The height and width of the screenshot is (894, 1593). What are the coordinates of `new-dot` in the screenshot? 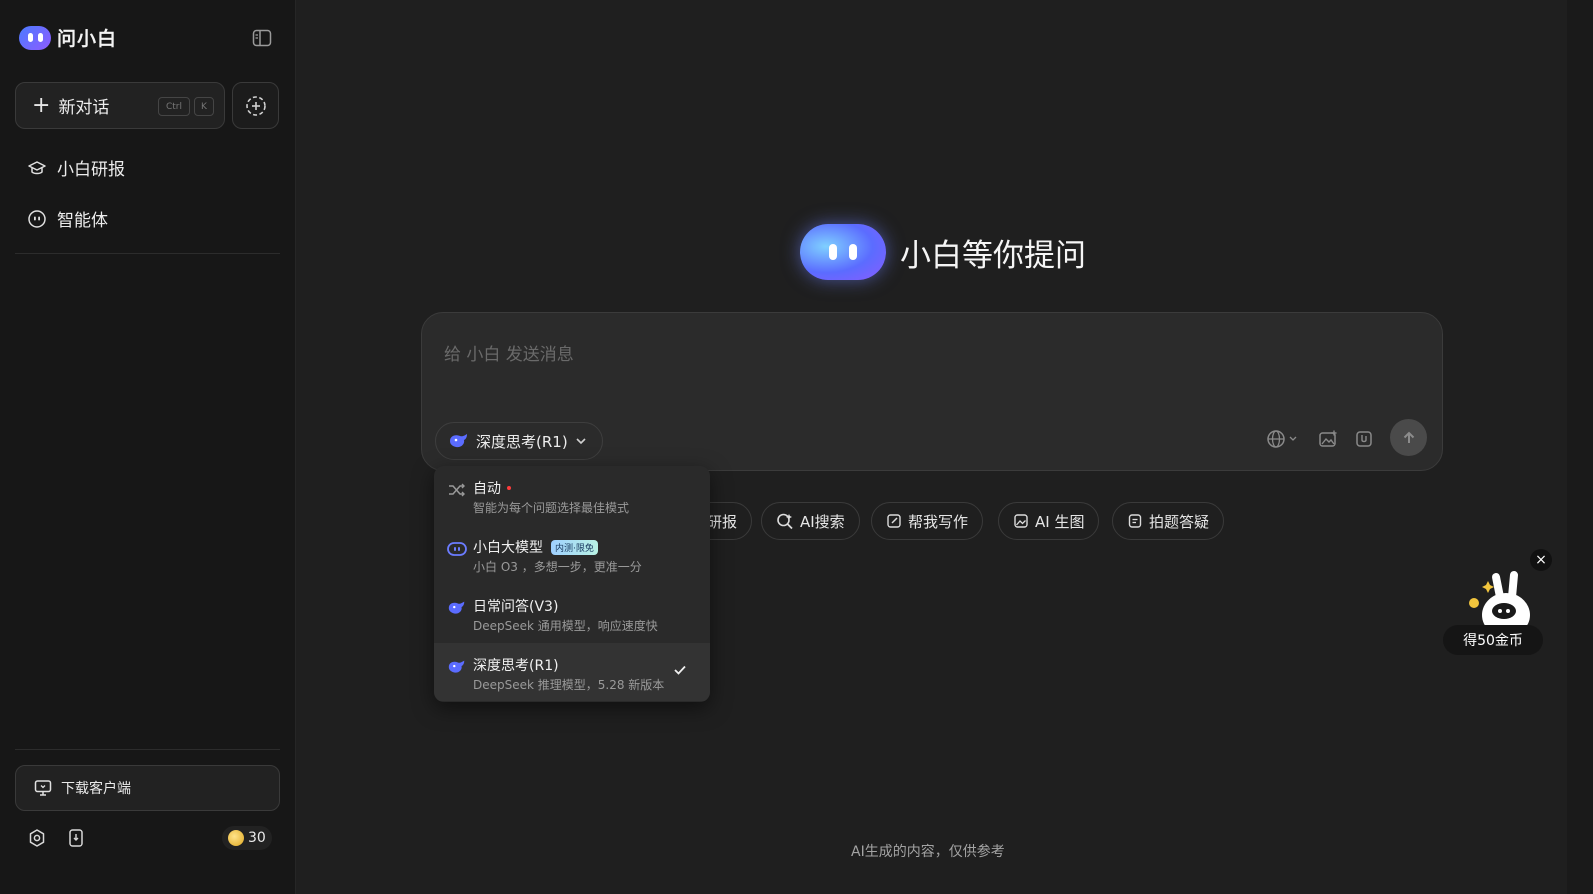 It's located at (509, 488).